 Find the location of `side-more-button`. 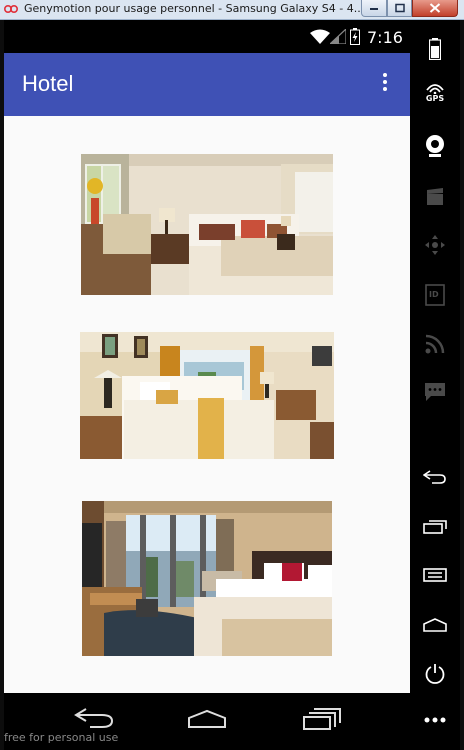

side-more-button is located at coordinates (435, 720).